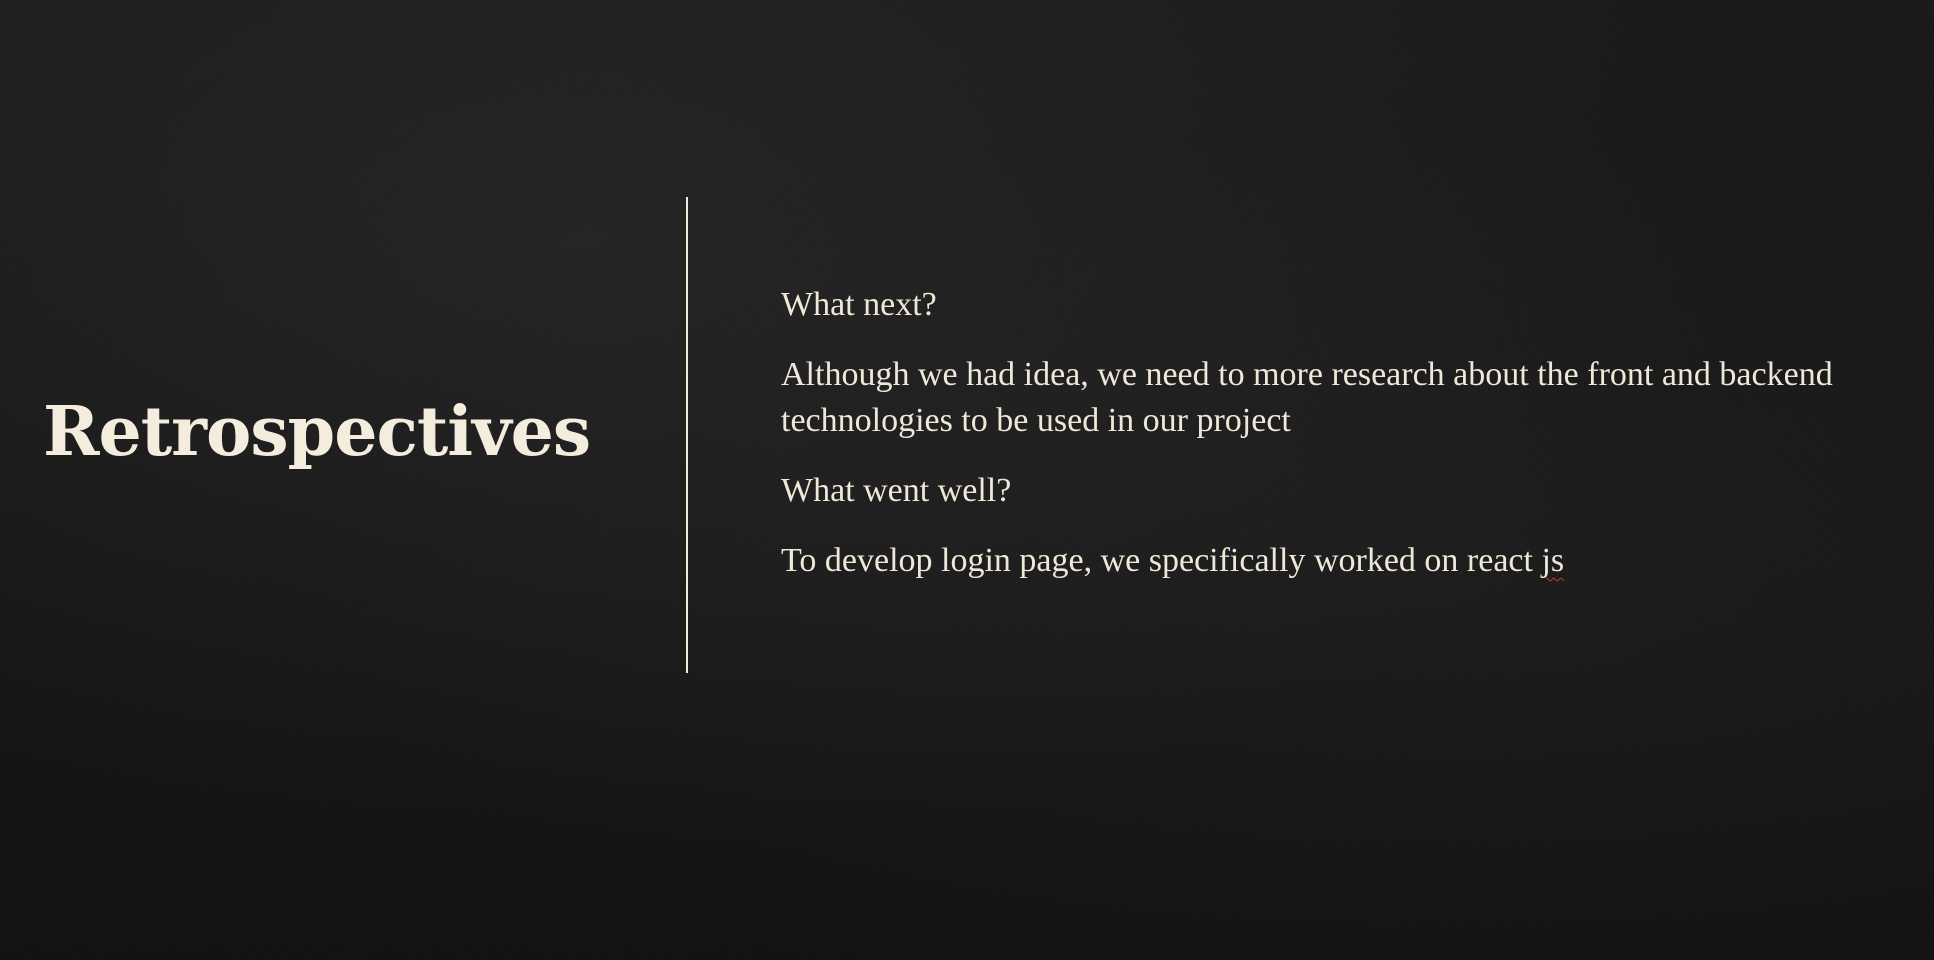 The height and width of the screenshot is (960, 1934). Describe the element at coordinates (317, 432) in the screenshot. I see `slide-title: Retrospectives` at that location.